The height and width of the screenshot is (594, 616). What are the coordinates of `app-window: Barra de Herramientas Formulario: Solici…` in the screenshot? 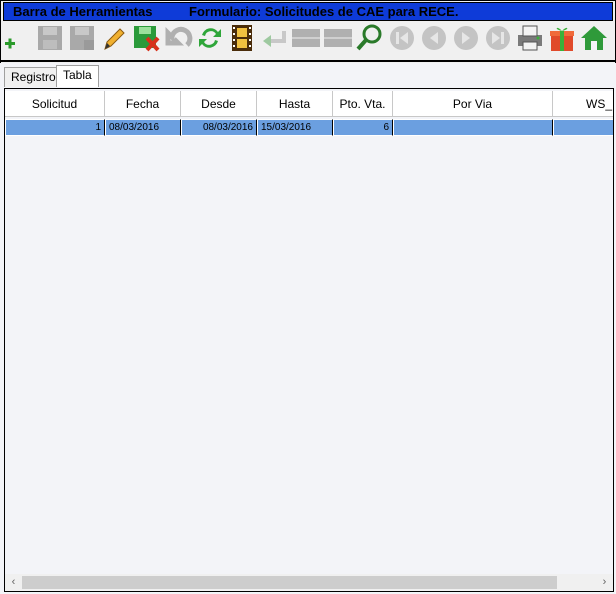 It's located at (308, 31).